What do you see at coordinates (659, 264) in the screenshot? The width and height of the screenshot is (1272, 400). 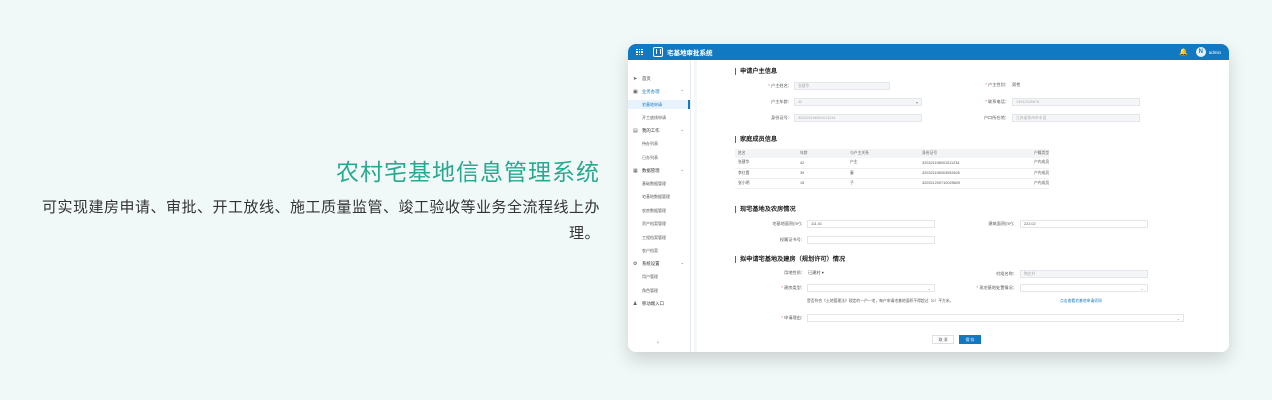 I see `sidebar-item-settings: ⚙ 系统设置 ⌃` at bounding box center [659, 264].